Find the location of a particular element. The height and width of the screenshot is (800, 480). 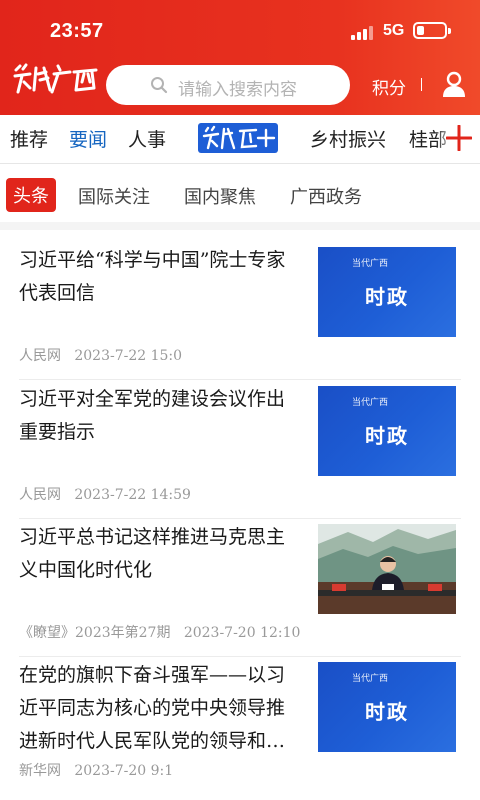

tab-dangdai-plus is located at coordinates (238, 138).